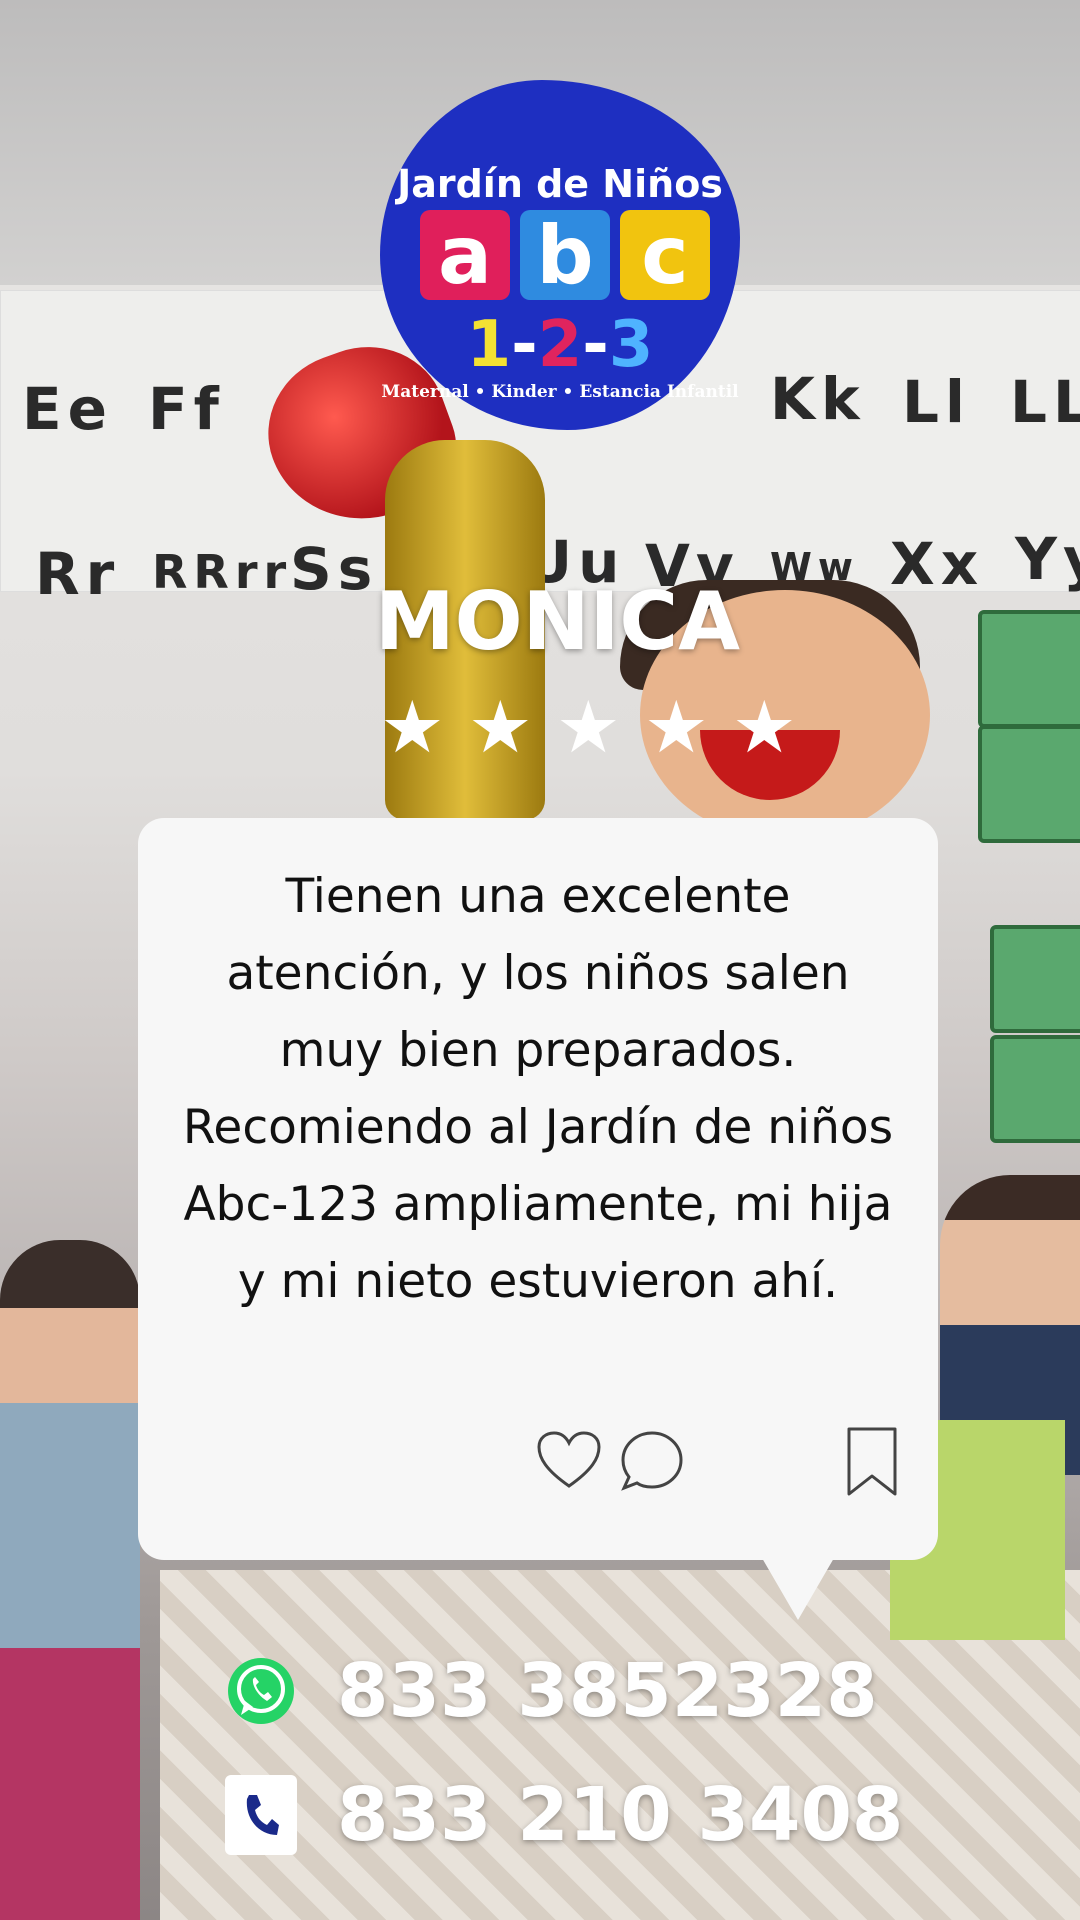 The height and width of the screenshot is (1920, 1080). I want to click on wall-letter: Ll, so click(936, 402).